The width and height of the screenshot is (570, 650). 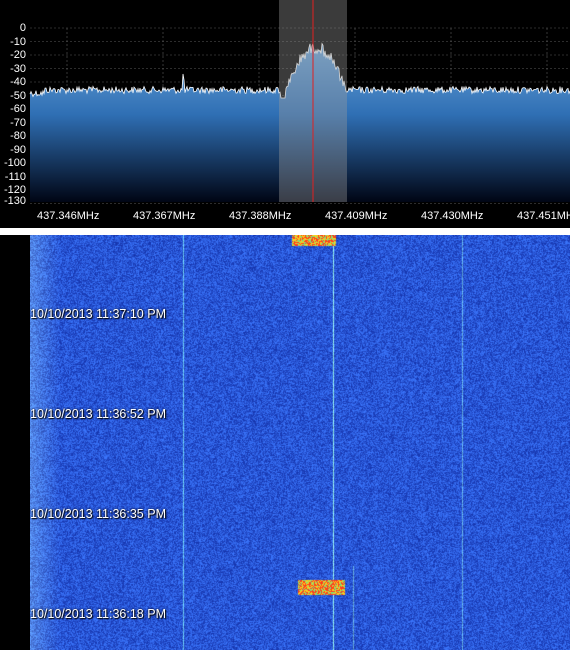 I want to click on x-axis-label-437409: 437.409MHz, so click(x=356, y=216).